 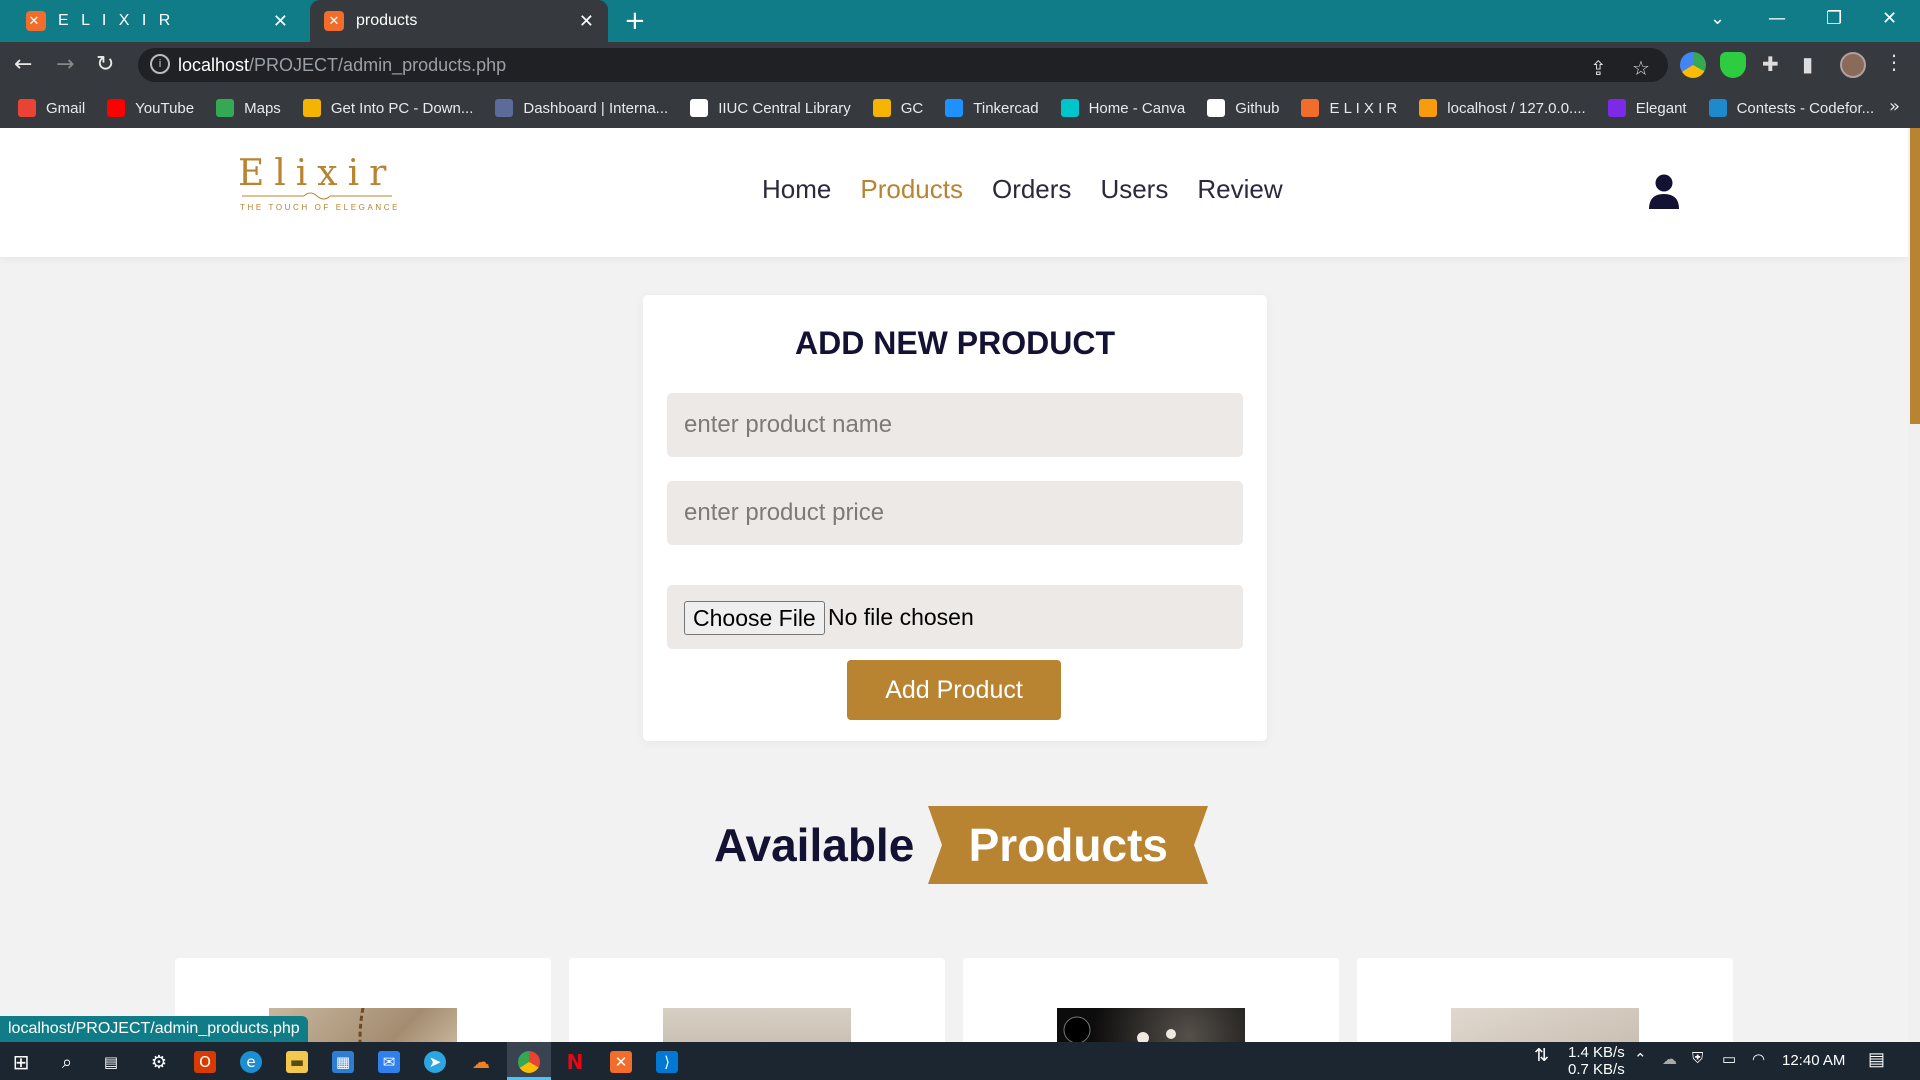 I want to click on bookmark-label: E L I X I R, so click(x=1363, y=108).